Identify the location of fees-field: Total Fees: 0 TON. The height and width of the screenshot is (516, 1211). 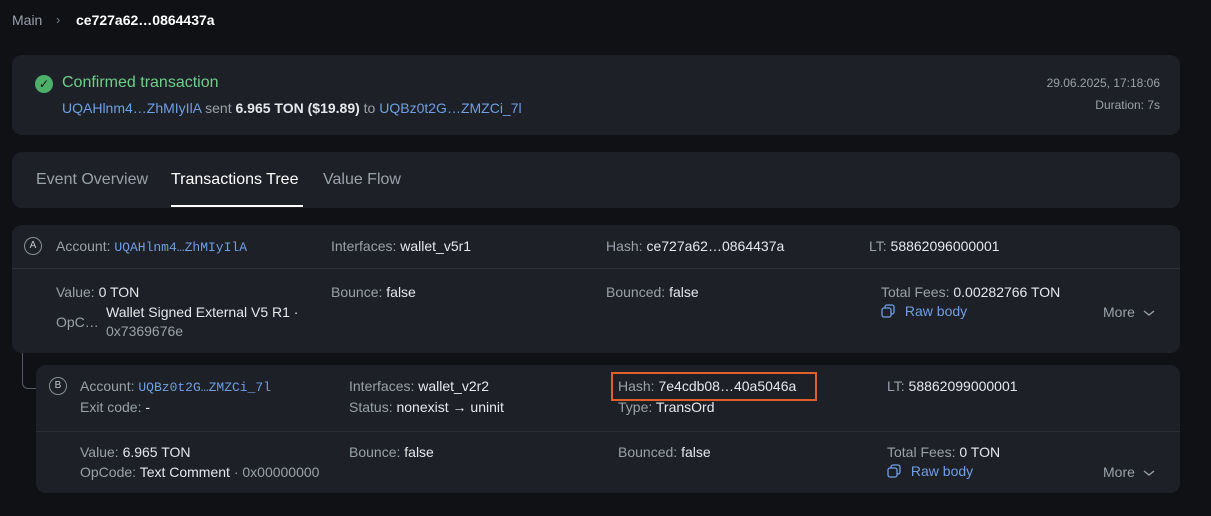
(943, 452).